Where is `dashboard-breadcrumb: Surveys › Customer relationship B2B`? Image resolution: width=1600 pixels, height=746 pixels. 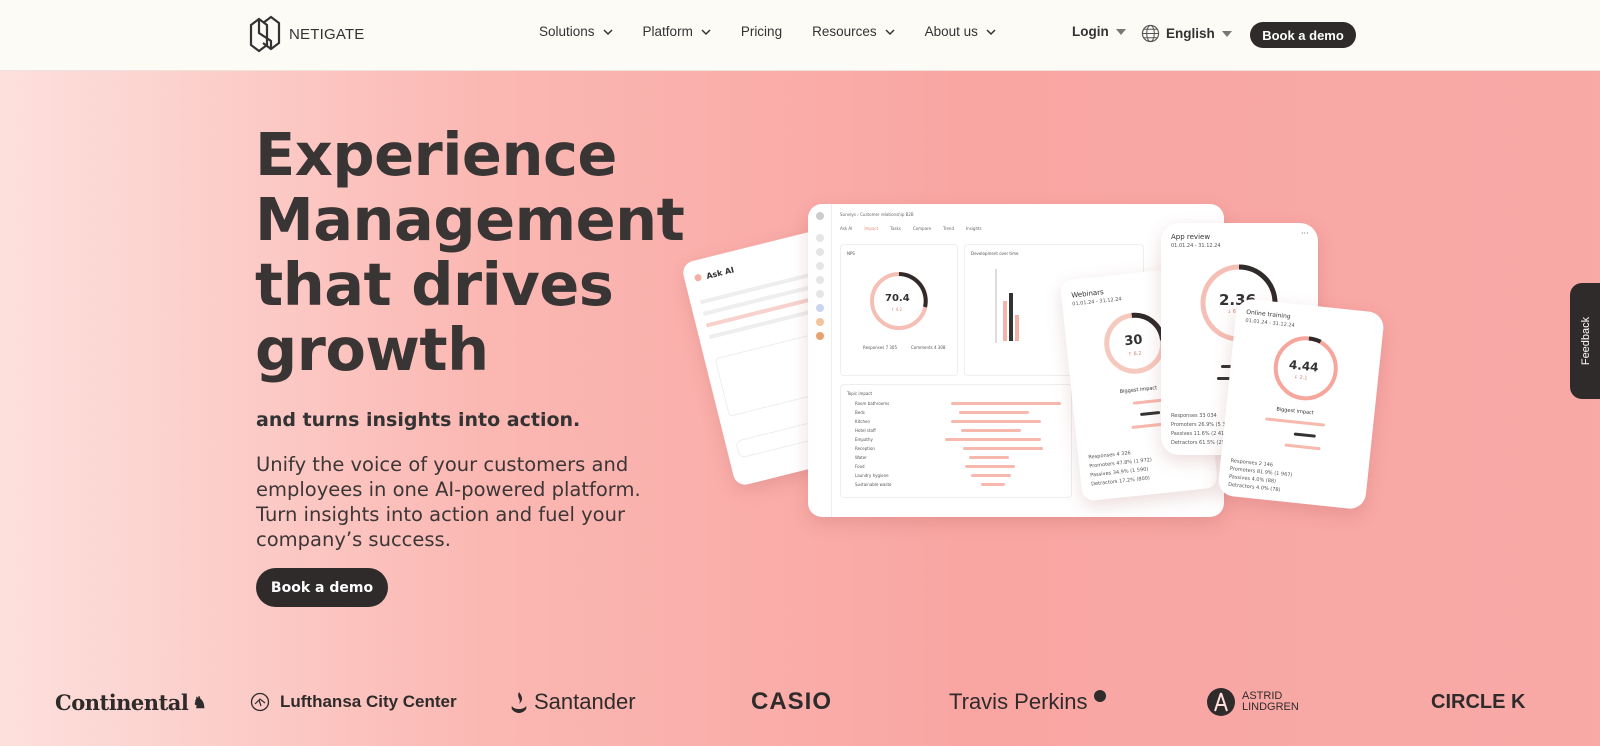
dashboard-breadcrumb: Surveys › Customer relationship B2B is located at coordinates (877, 214).